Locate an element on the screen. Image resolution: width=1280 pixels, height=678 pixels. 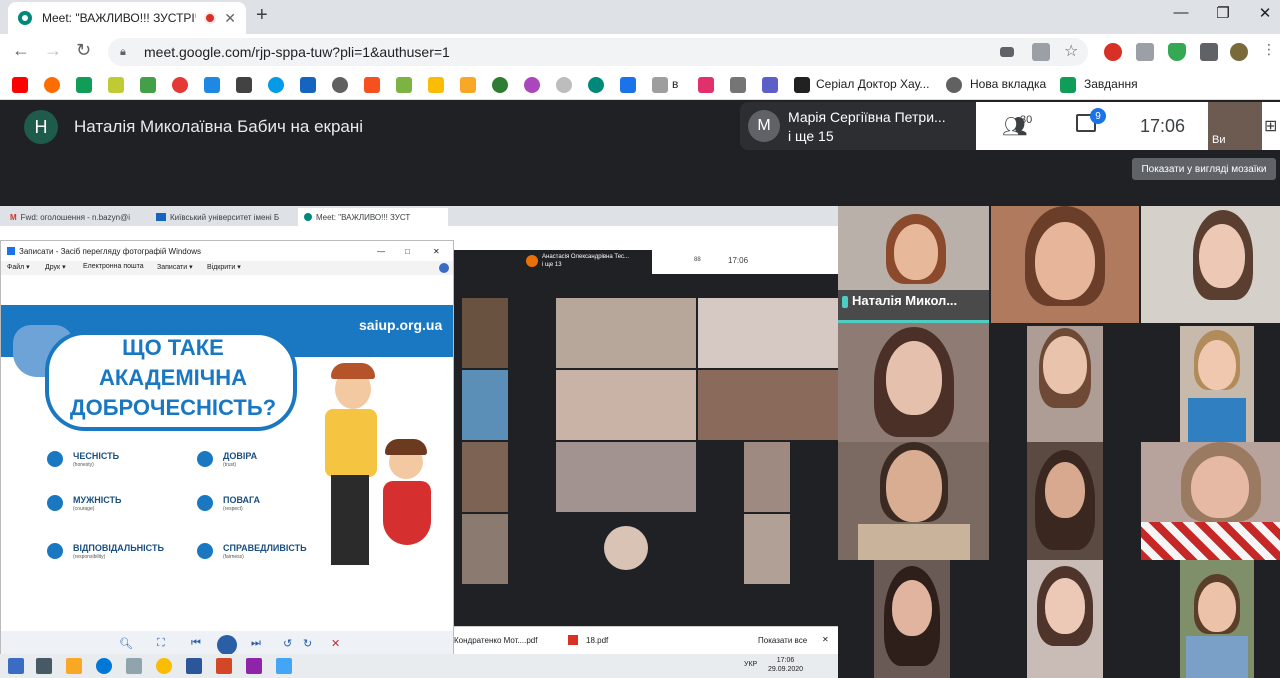
boy-hair is located at coordinates (353, 371).